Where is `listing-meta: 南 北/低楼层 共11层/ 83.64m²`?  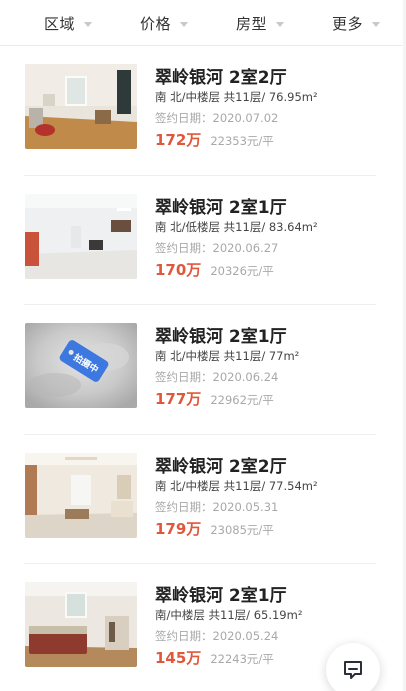 listing-meta: 南 北/低楼层 共11层/ 83.64m² is located at coordinates (236, 226).